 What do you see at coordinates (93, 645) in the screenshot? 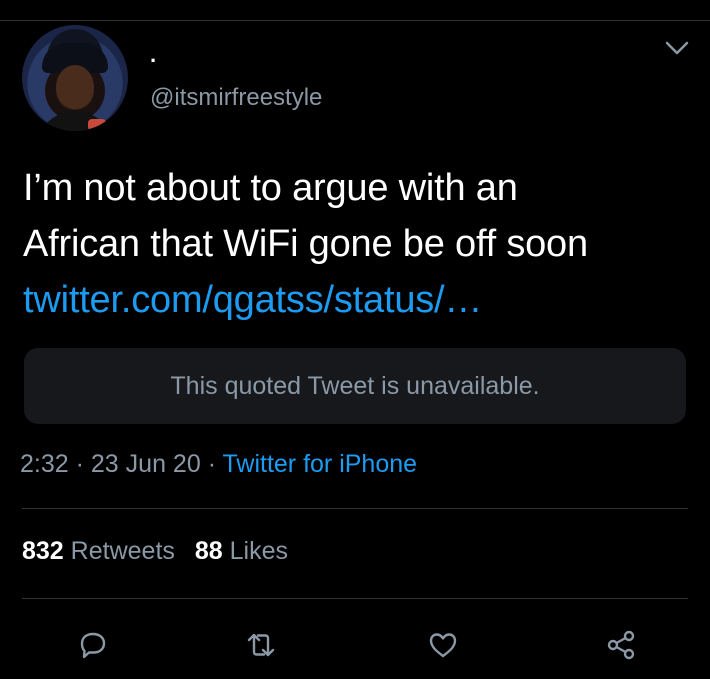
I see `reply-icon` at bounding box center [93, 645].